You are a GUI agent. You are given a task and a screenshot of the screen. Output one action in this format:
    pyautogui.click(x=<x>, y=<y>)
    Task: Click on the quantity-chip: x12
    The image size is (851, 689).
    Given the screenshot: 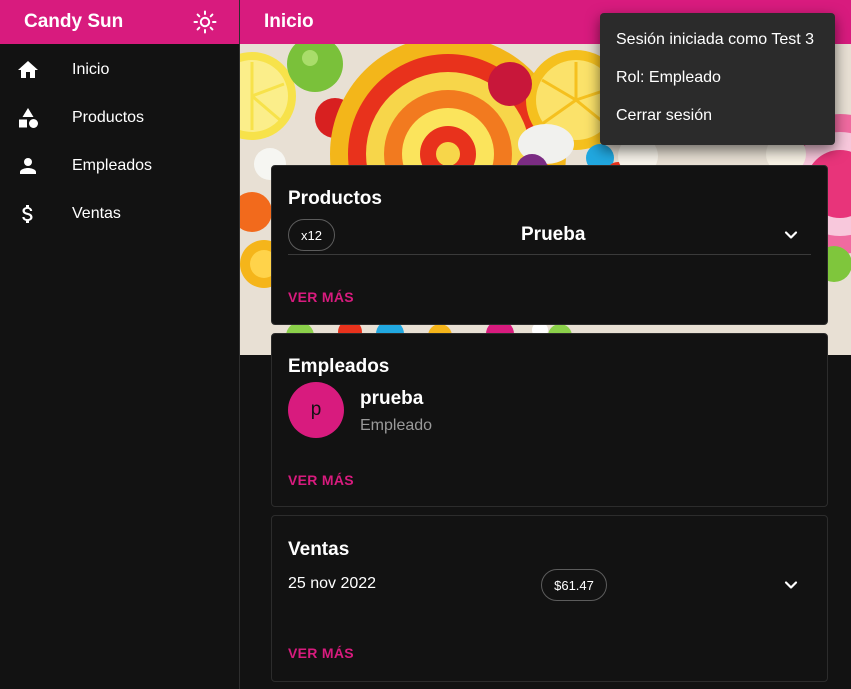 What is the action you would take?
    pyautogui.click(x=311, y=235)
    